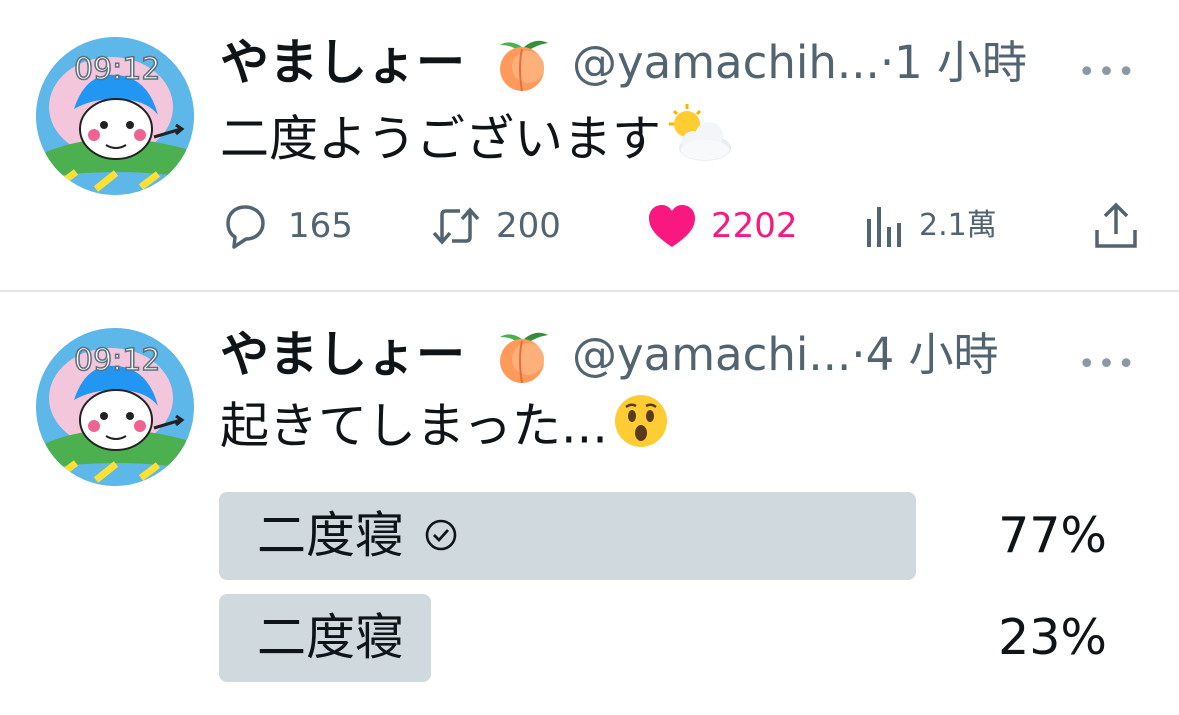 Image resolution: width=1179 pixels, height=715 pixels. What do you see at coordinates (699, 142) in the screenshot?
I see `sun-behind-cloud-emoji` at bounding box center [699, 142].